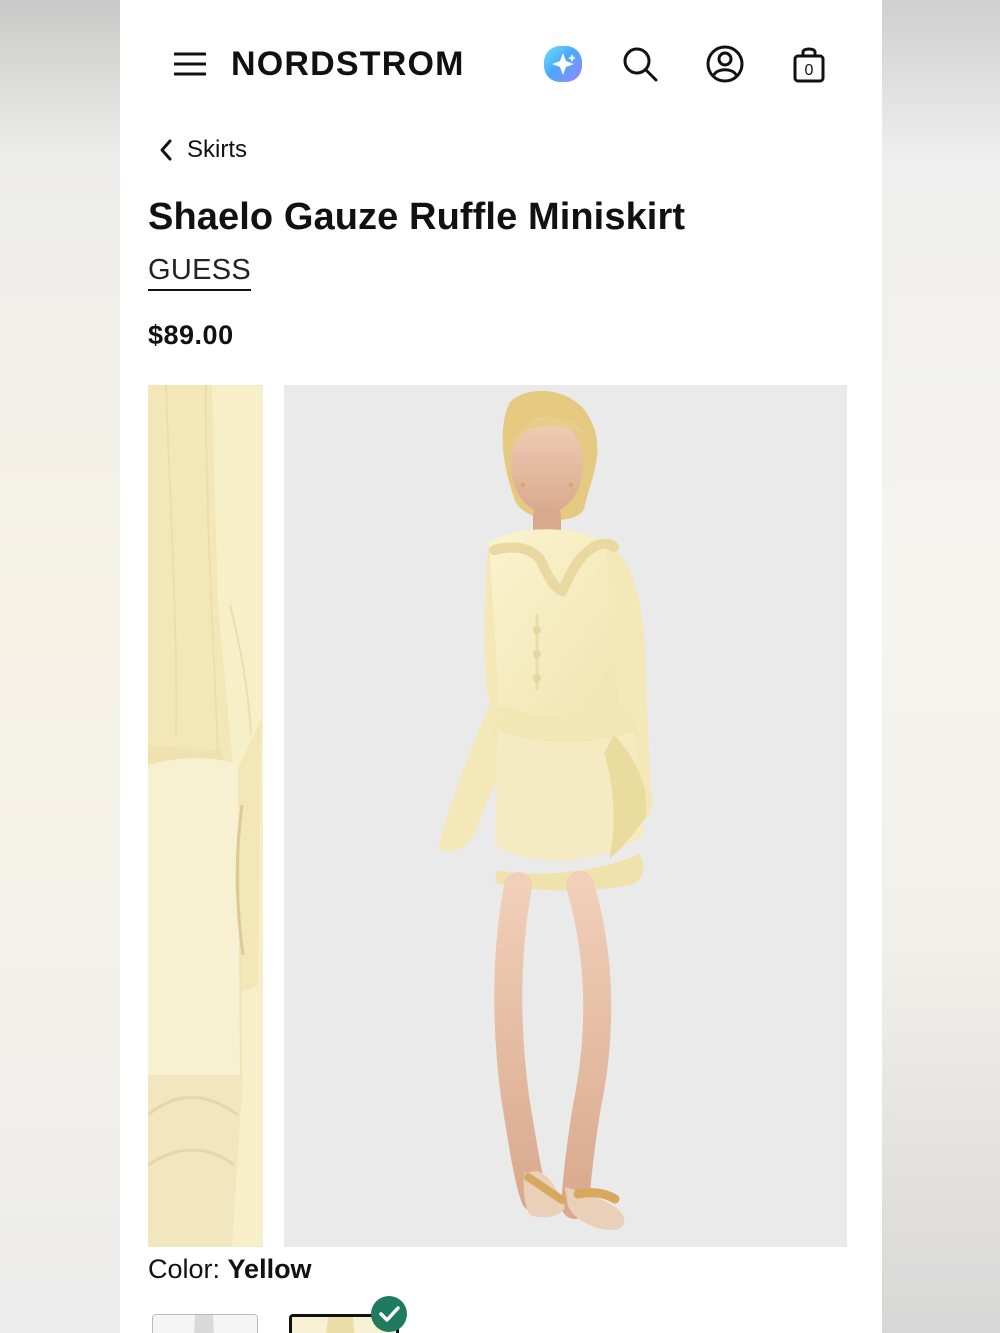 The height and width of the screenshot is (1333, 1000). I want to click on spark-icon, so click(563, 64).